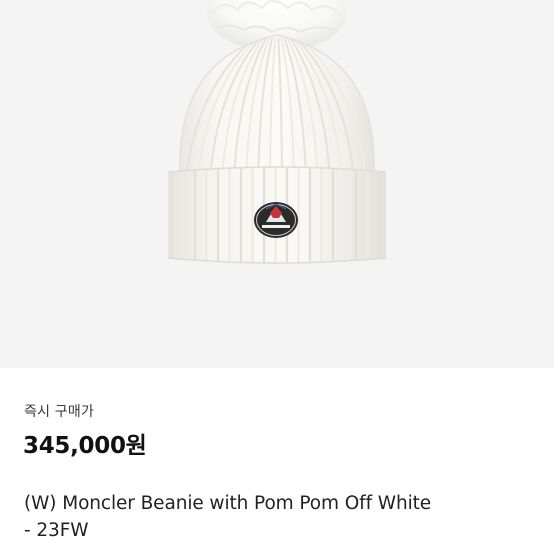  What do you see at coordinates (56, 530) in the screenshot?
I see `product-title-line-2: - 23FW` at bounding box center [56, 530].